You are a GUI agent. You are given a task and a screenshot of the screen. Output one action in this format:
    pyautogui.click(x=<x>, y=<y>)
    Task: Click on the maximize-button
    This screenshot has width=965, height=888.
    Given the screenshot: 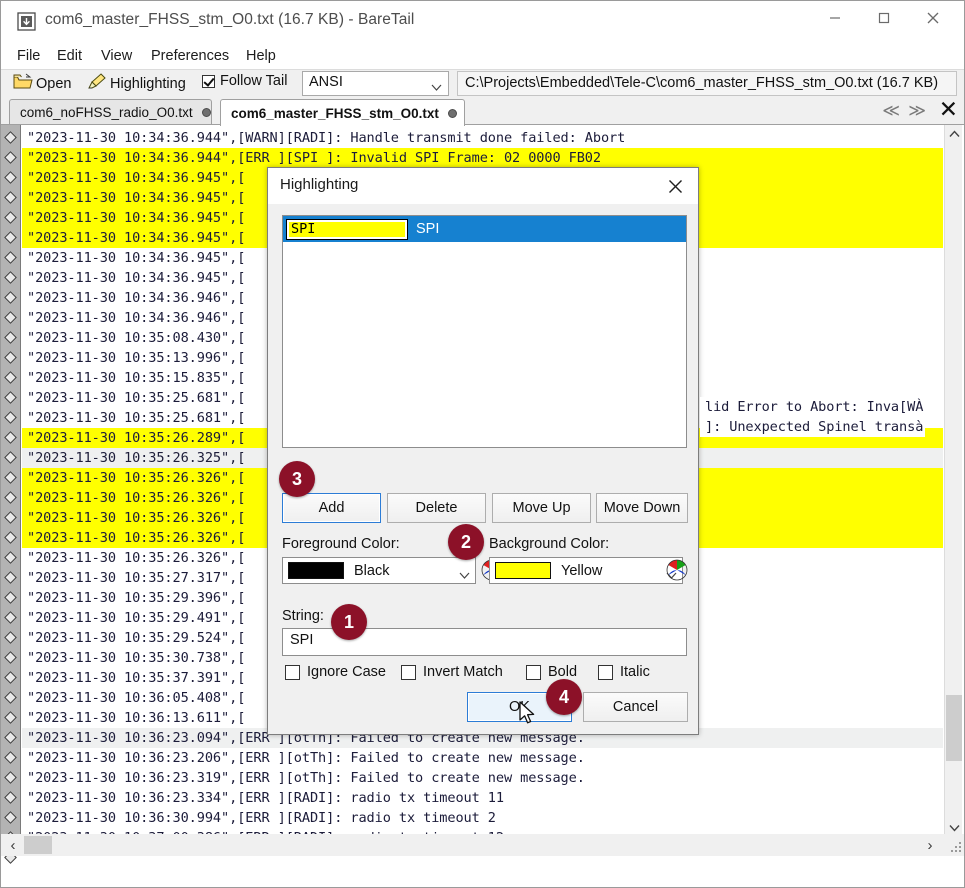 What is the action you would take?
    pyautogui.click(x=884, y=18)
    